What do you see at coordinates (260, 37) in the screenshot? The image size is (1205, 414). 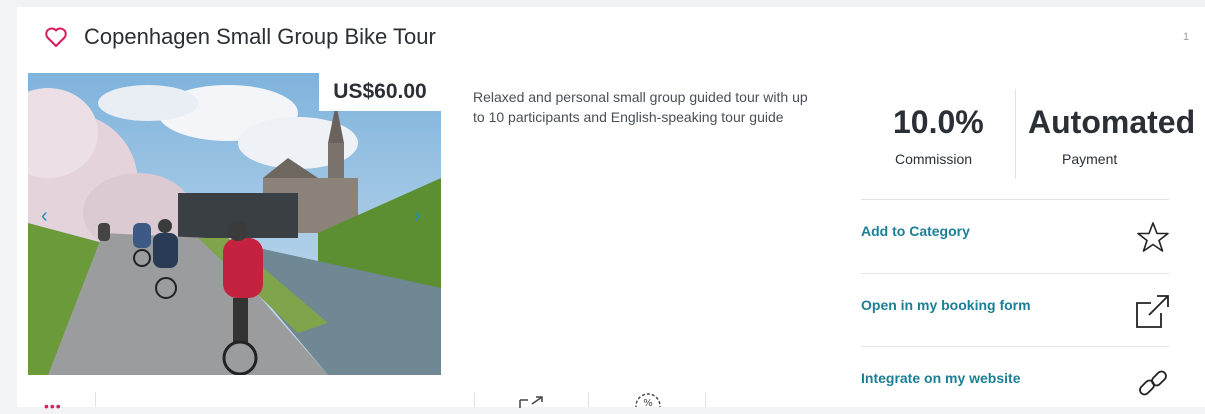 I see `product-title: Copenhagen Small Group Bike Tour` at bounding box center [260, 37].